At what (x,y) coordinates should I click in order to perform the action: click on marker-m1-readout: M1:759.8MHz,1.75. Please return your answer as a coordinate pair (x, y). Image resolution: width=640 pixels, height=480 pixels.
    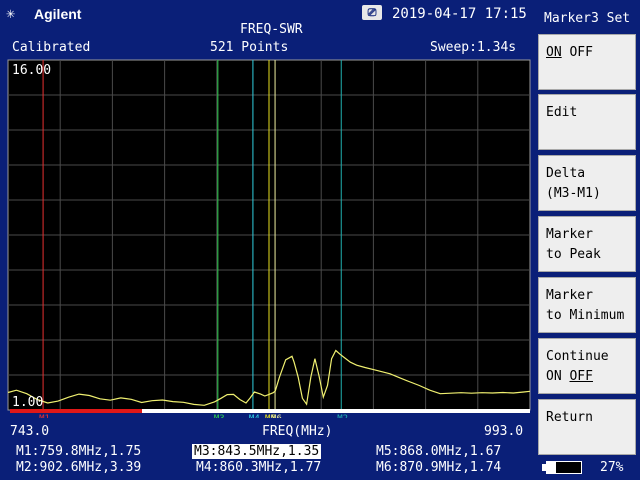
    Looking at the image, I should click on (79, 451).